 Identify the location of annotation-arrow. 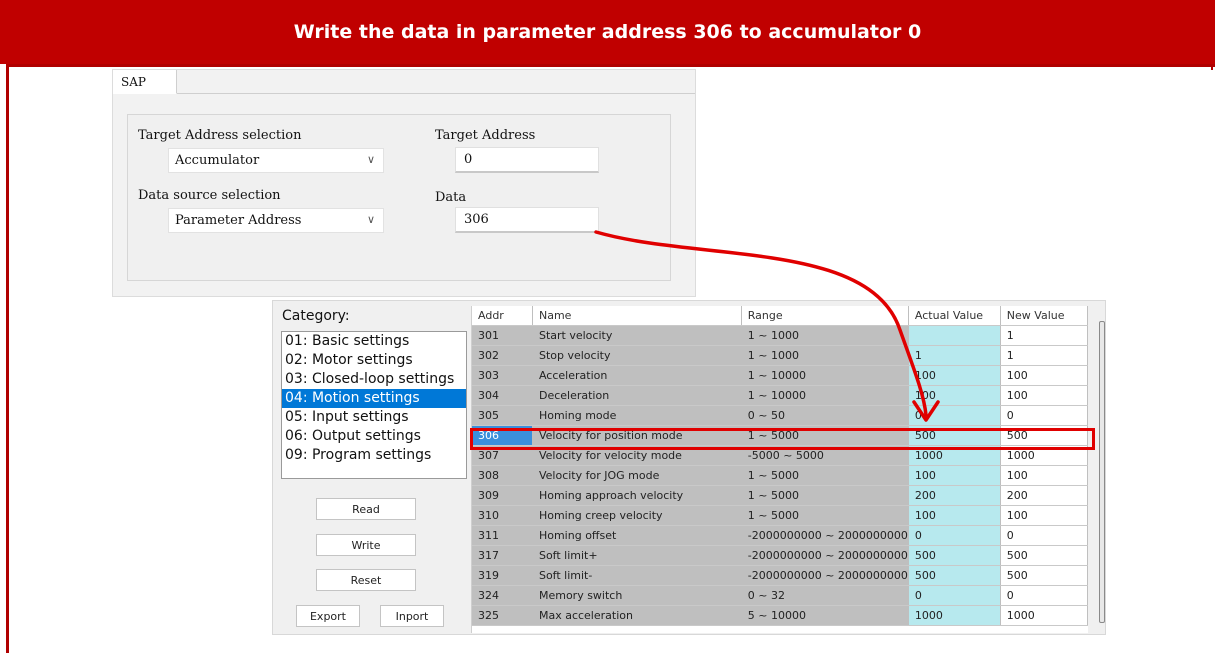
(767, 326).